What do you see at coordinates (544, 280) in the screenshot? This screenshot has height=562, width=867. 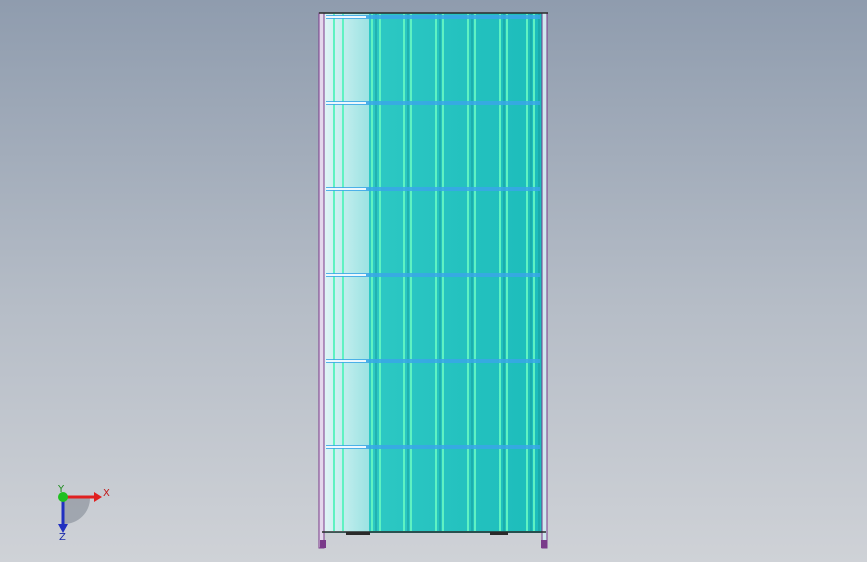 I see `right-edge-flange` at bounding box center [544, 280].